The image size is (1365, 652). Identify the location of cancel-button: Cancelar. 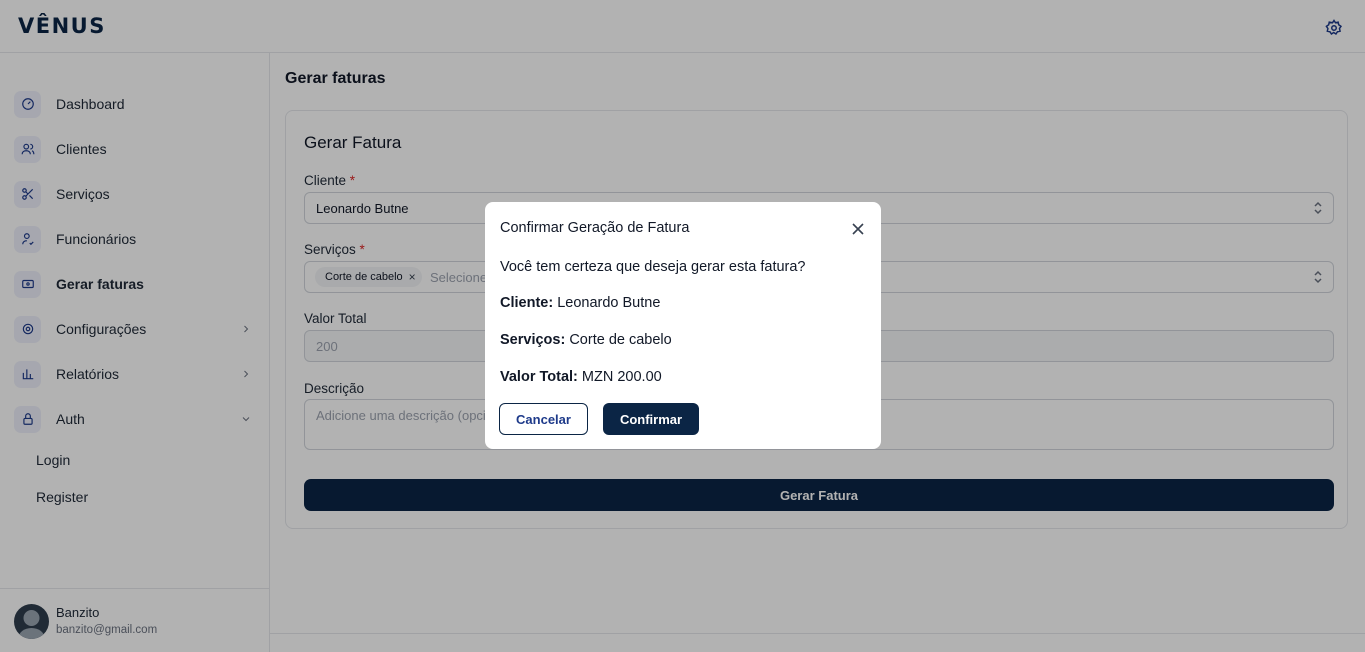
(543, 419).